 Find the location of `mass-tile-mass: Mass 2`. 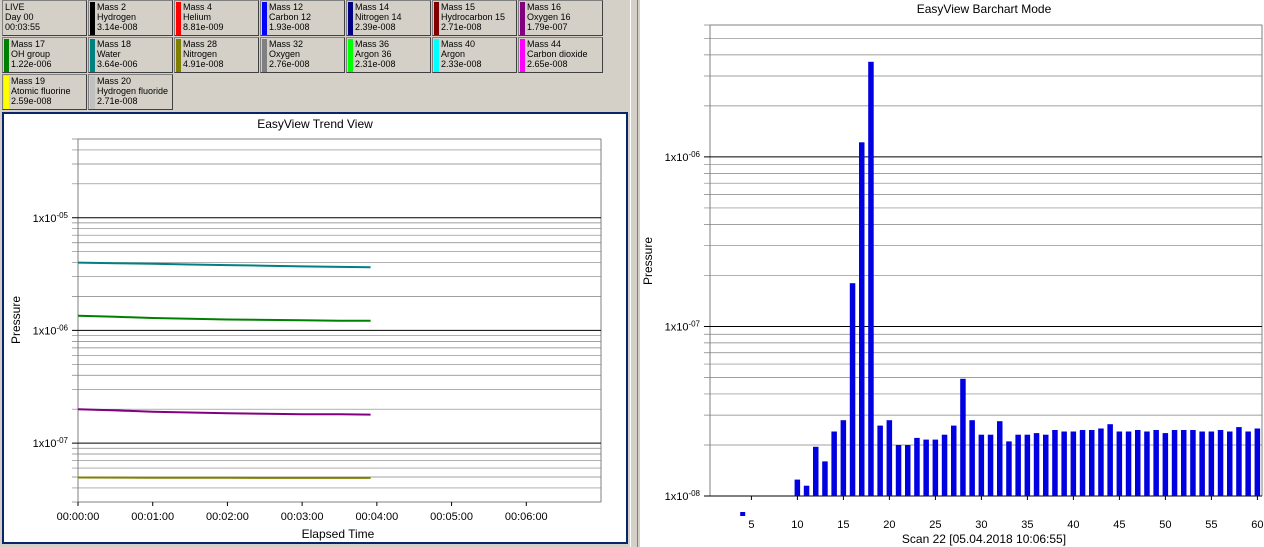

mass-tile-mass: Mass 2 is located at coordinates (112, 7).